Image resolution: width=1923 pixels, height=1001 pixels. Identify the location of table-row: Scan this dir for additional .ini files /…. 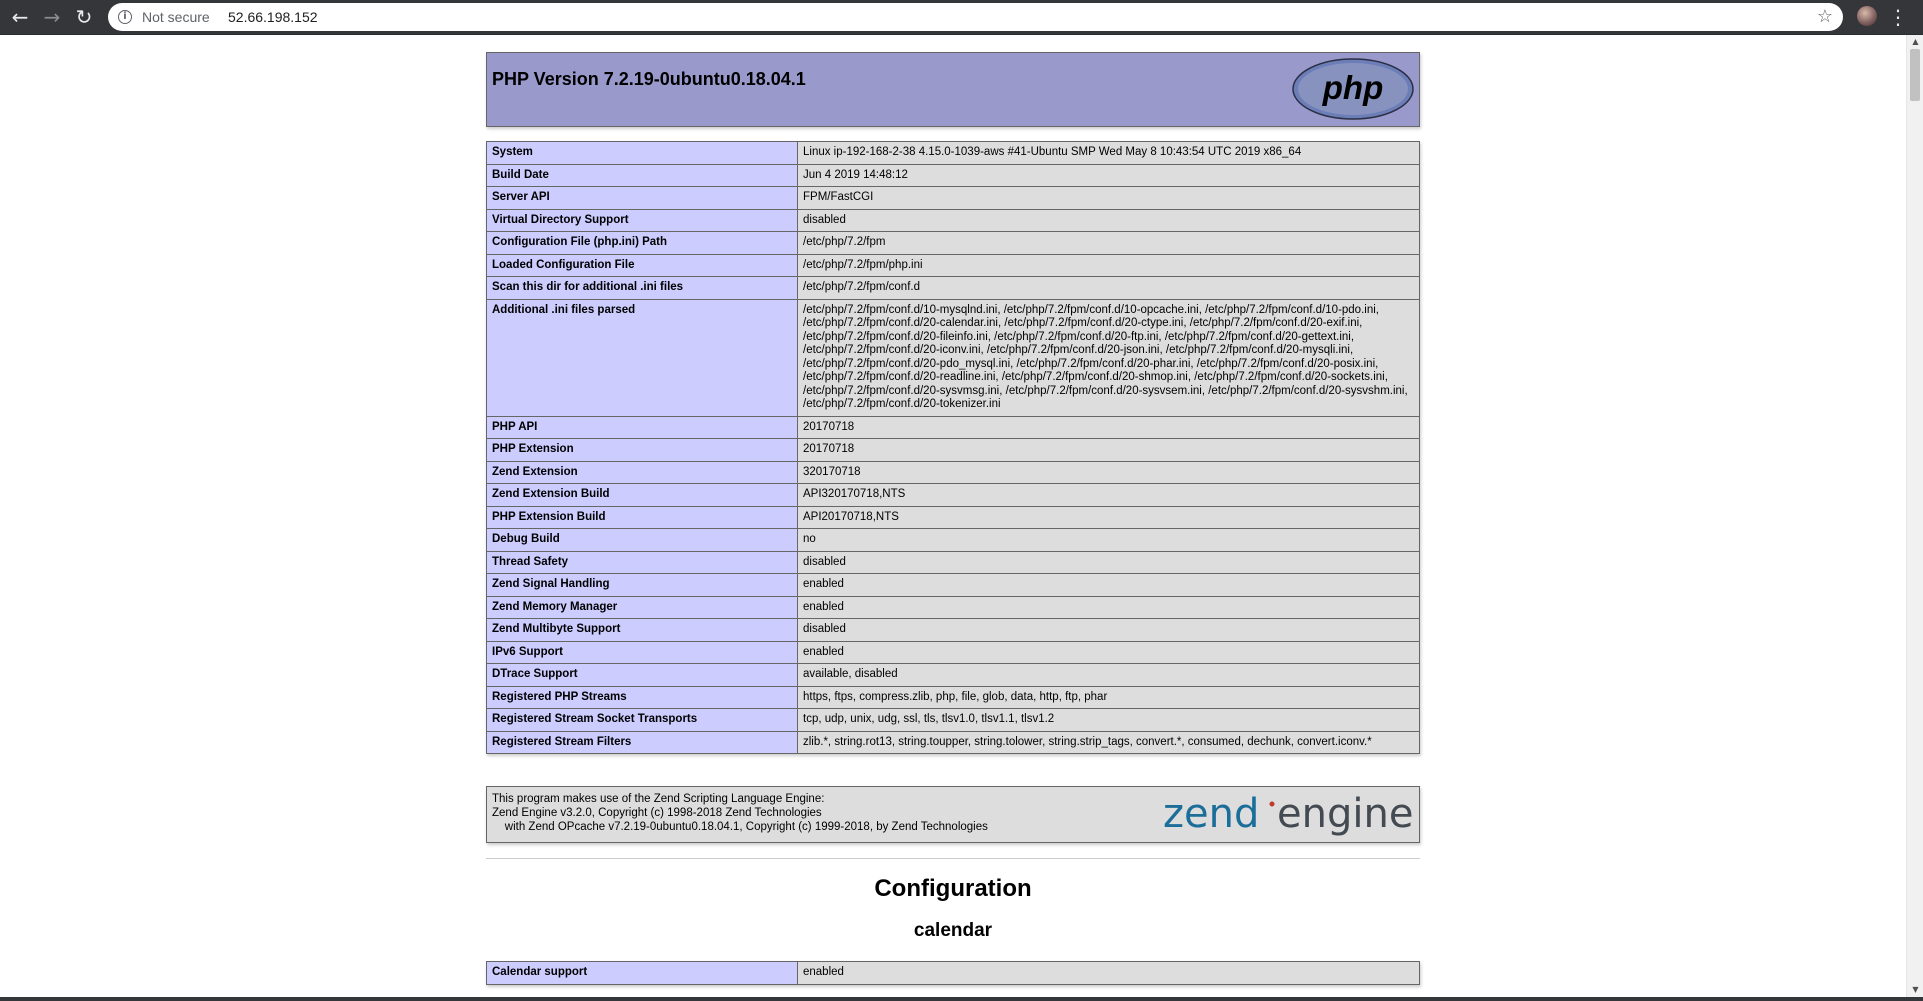
(953, 288).